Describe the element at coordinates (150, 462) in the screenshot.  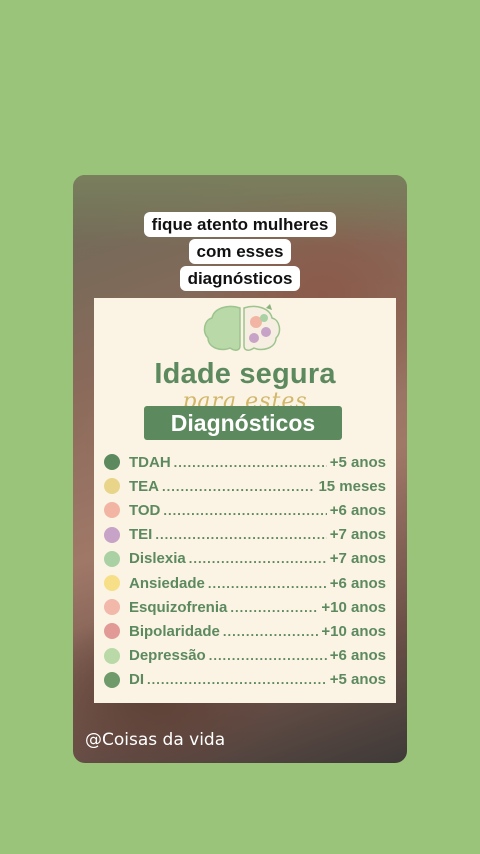
I see `diagnosis-name: TDAH` at that location.